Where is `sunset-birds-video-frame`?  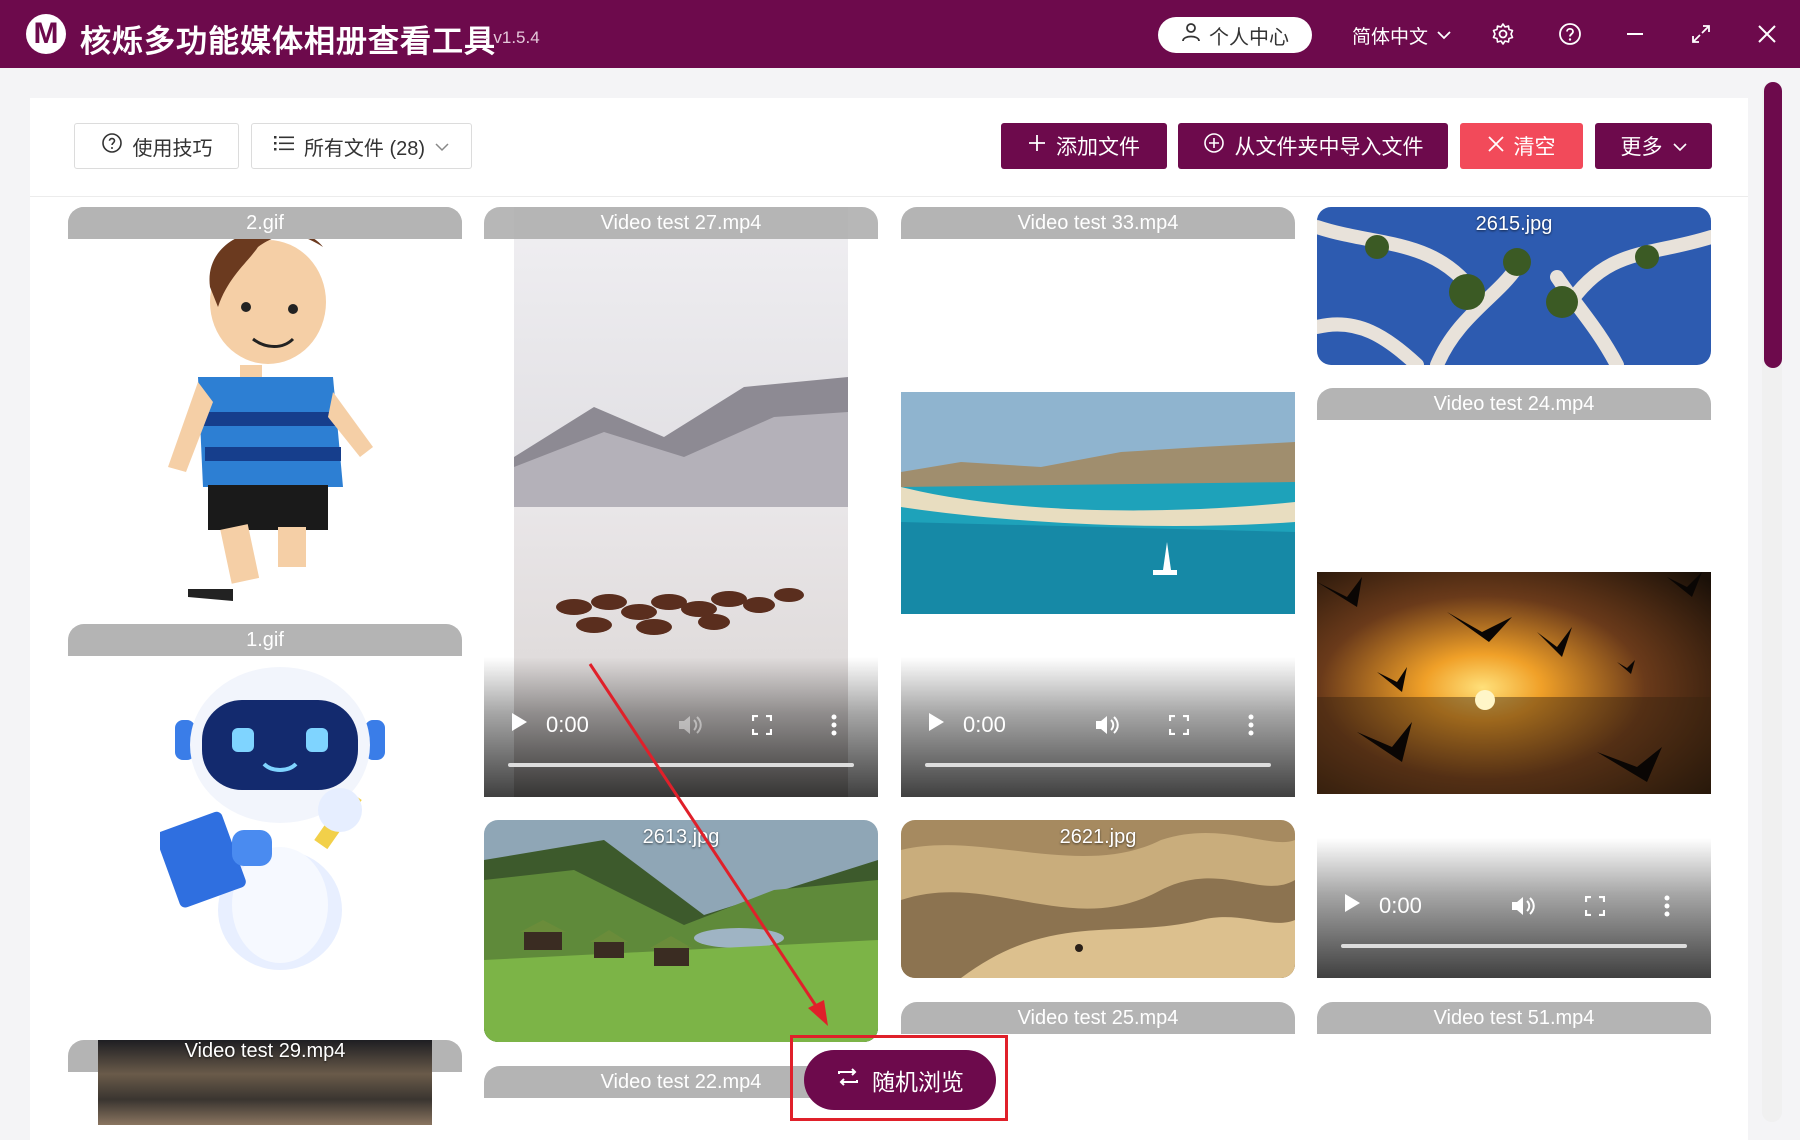 sunset-birds-video-frame is located at coordinates (1514, 683).